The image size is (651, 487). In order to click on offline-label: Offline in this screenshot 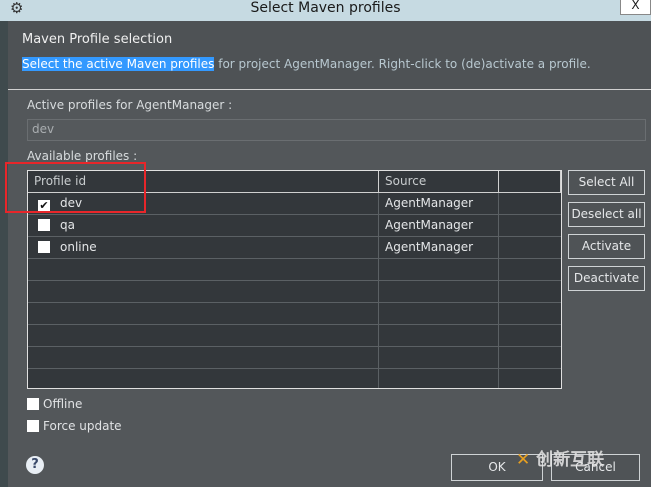, I will do `click(63, 404)`.